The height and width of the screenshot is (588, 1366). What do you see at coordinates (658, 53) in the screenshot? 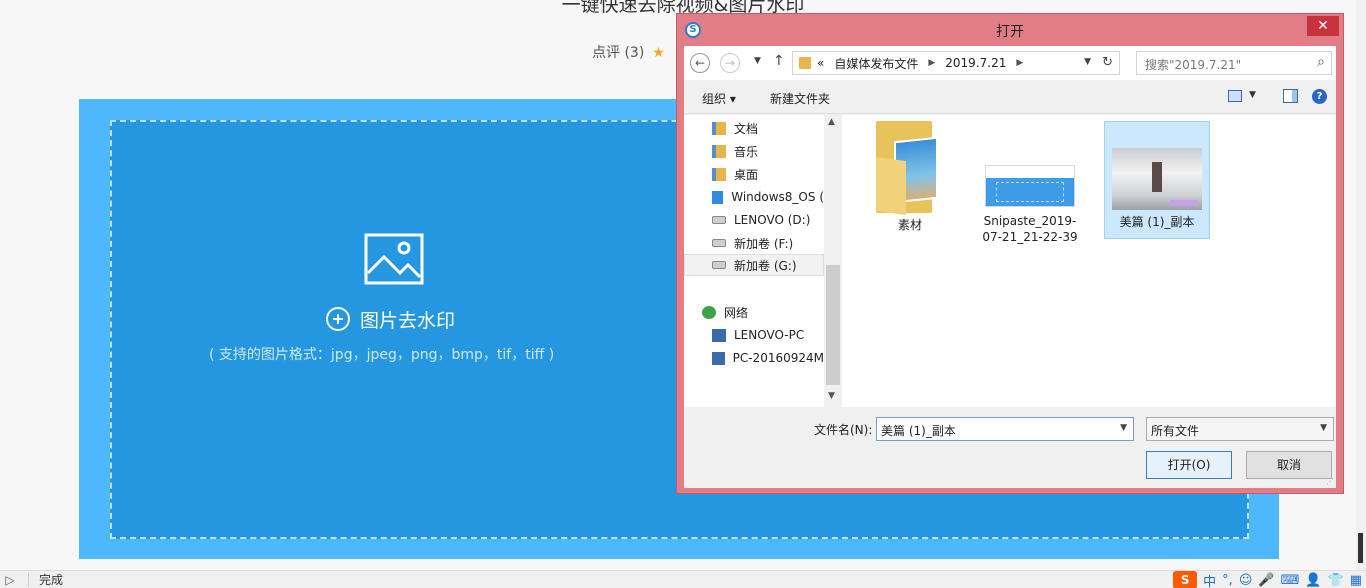
I see `star-icon: ★` at bounding box center [658, 53].